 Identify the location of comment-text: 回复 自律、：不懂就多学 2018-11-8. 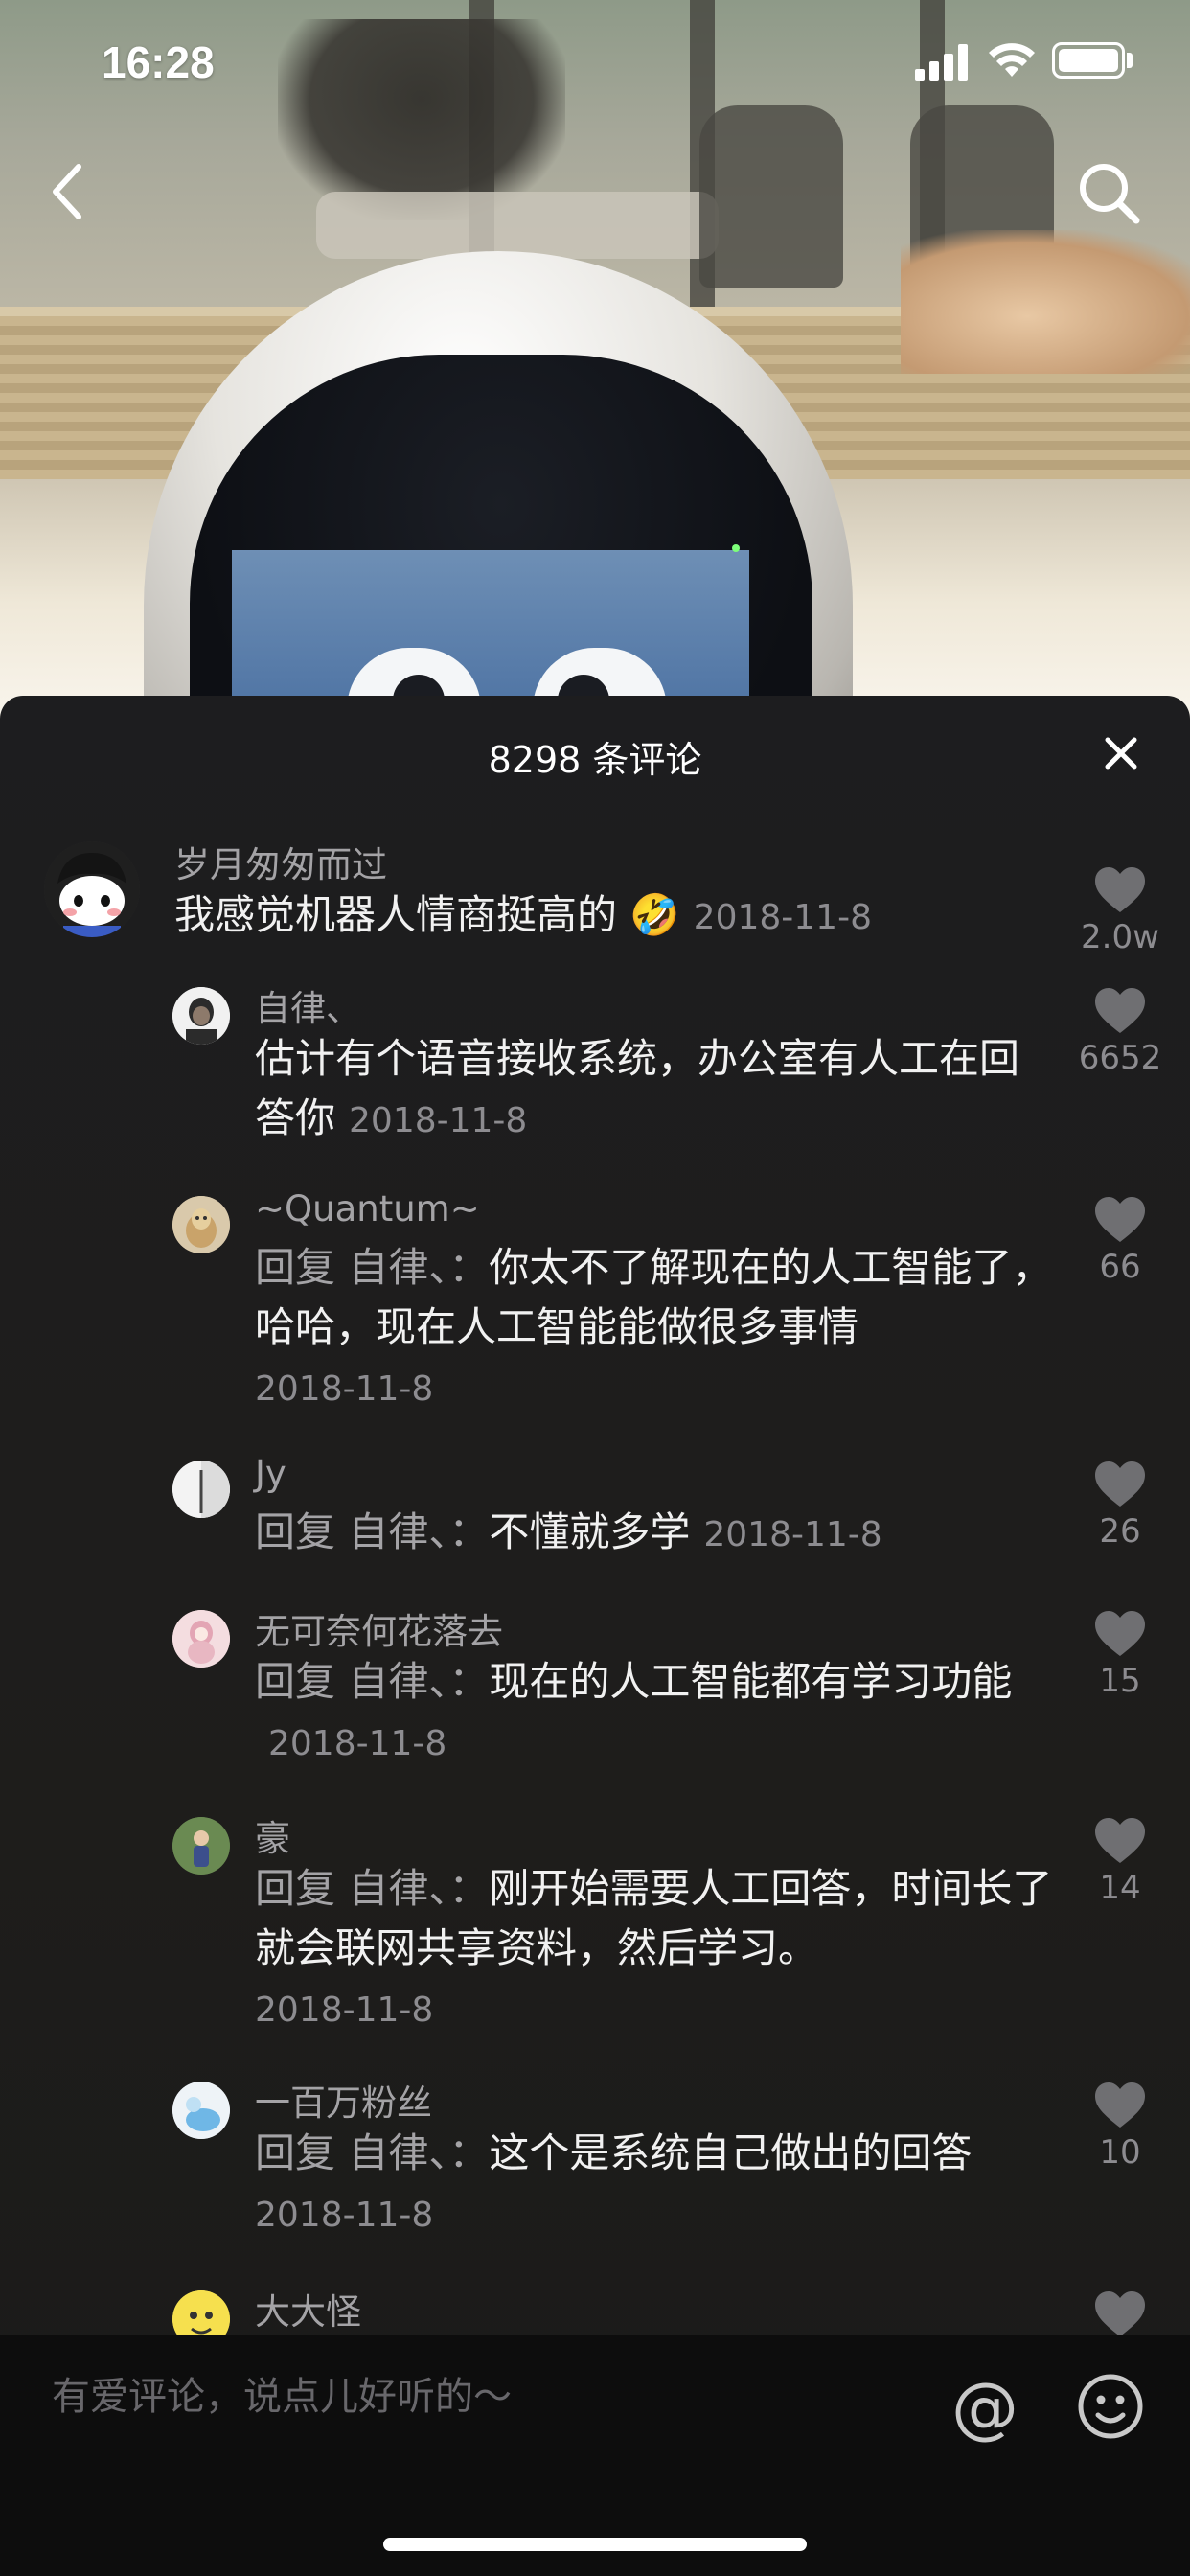
(657, 1534).